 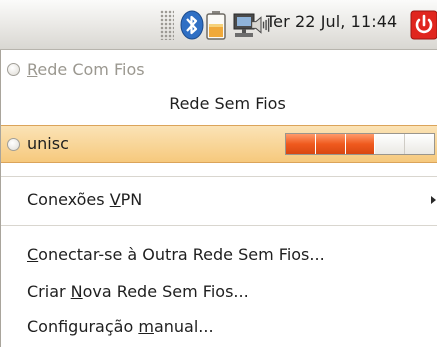 I want to click on wired-radio, so click(x=13, y=69).